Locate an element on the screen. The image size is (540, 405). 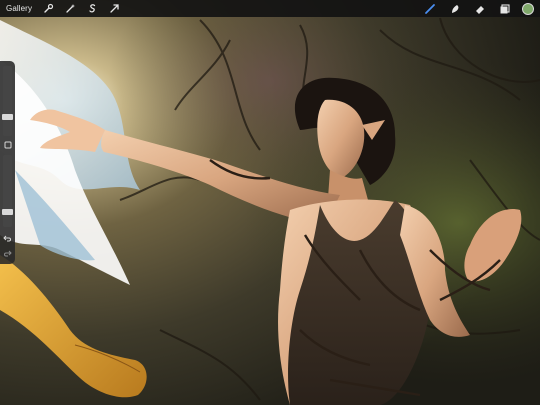
brush-size-slider is located at coordinates (7, 101).